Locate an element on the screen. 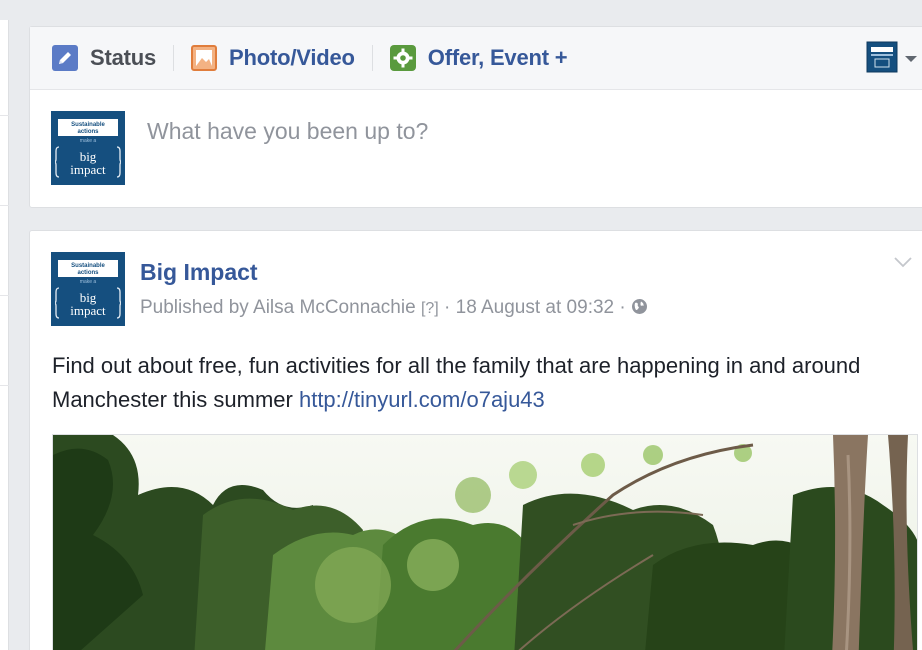  tab-status: Status is located at coordinates (104, 58).